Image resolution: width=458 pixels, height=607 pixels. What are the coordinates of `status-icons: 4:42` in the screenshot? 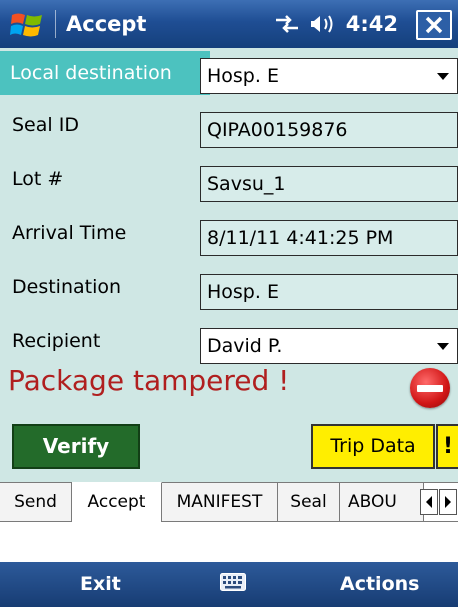 It's located at (336, 24).